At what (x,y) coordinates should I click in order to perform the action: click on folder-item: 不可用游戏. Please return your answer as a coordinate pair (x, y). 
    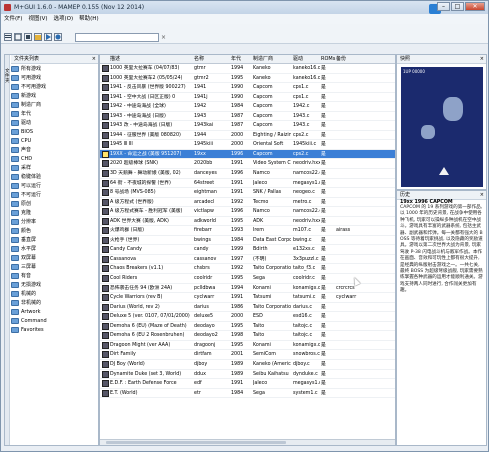
    Looking at the image, I should click on (54, 86).